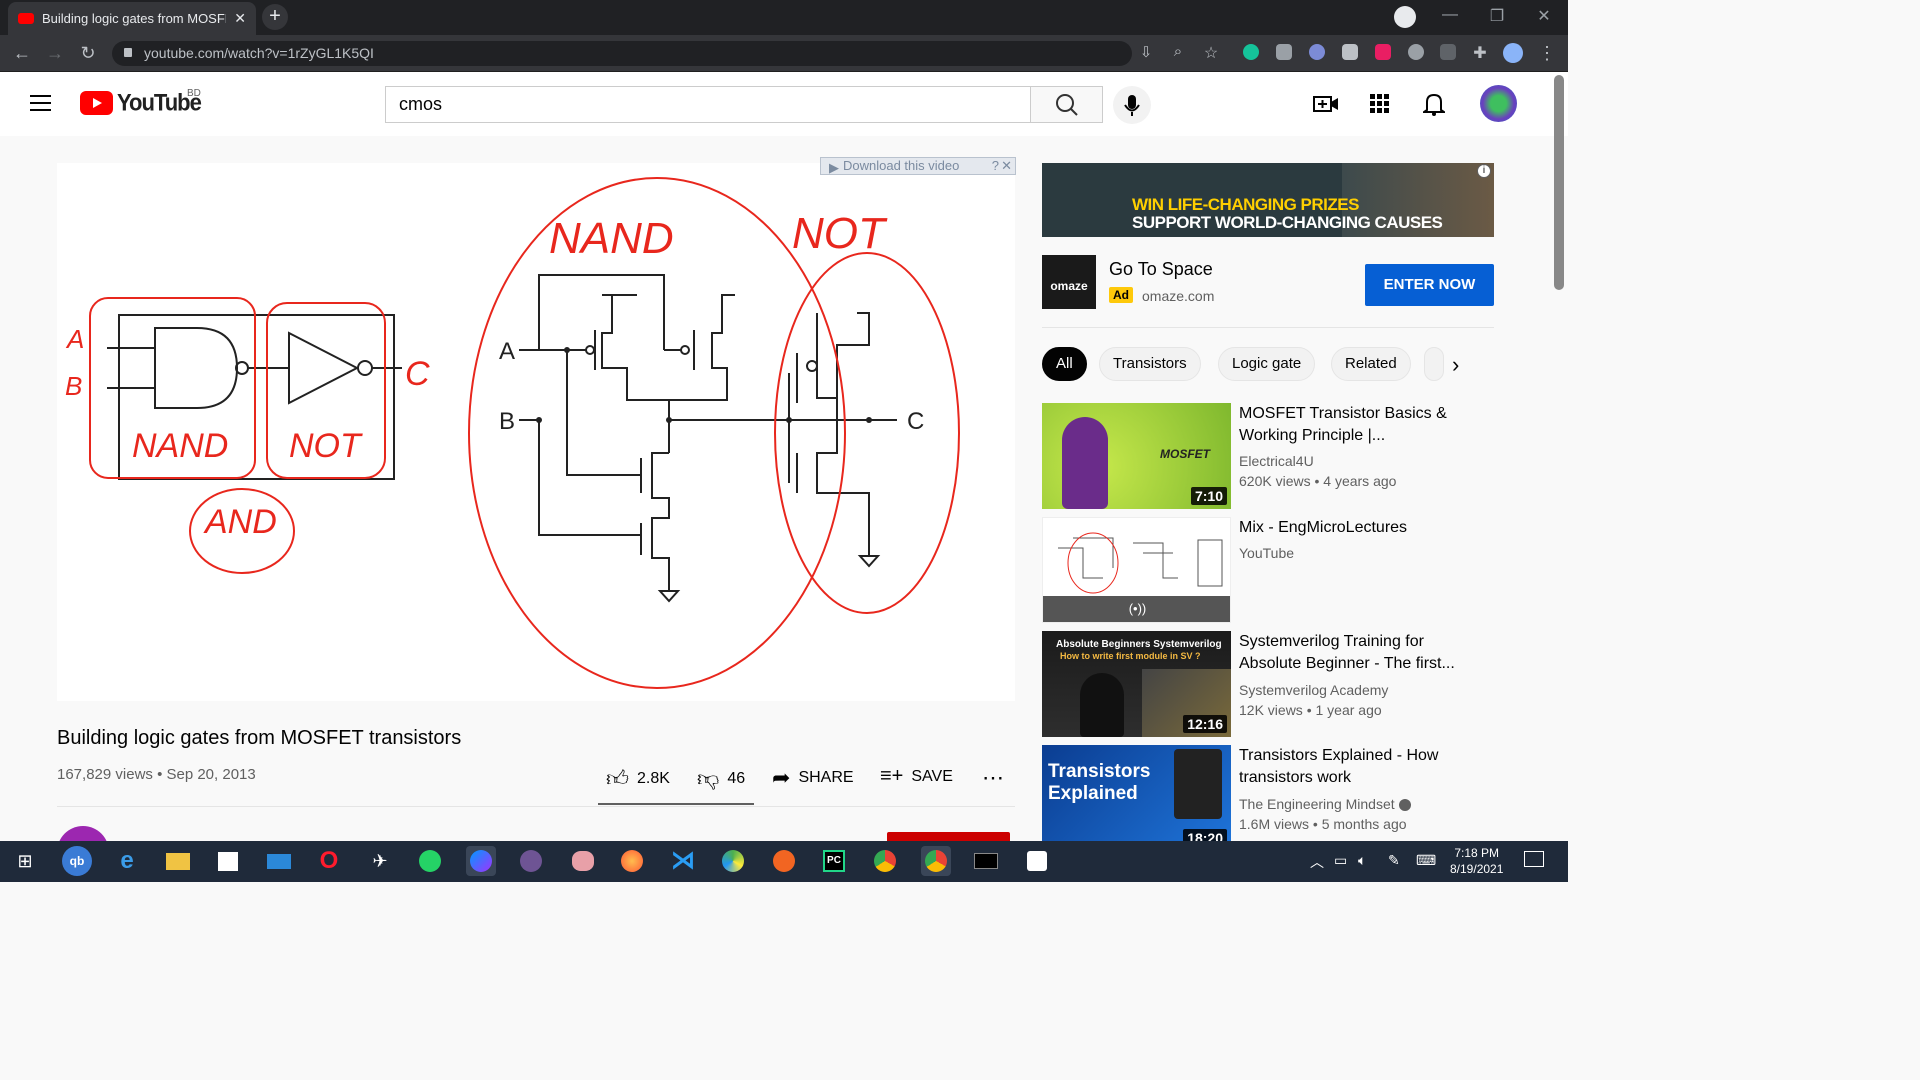  Describe the element at coordinates (1455, 365) in the screenshot. I see `chip-next-icon: ›` at that location.